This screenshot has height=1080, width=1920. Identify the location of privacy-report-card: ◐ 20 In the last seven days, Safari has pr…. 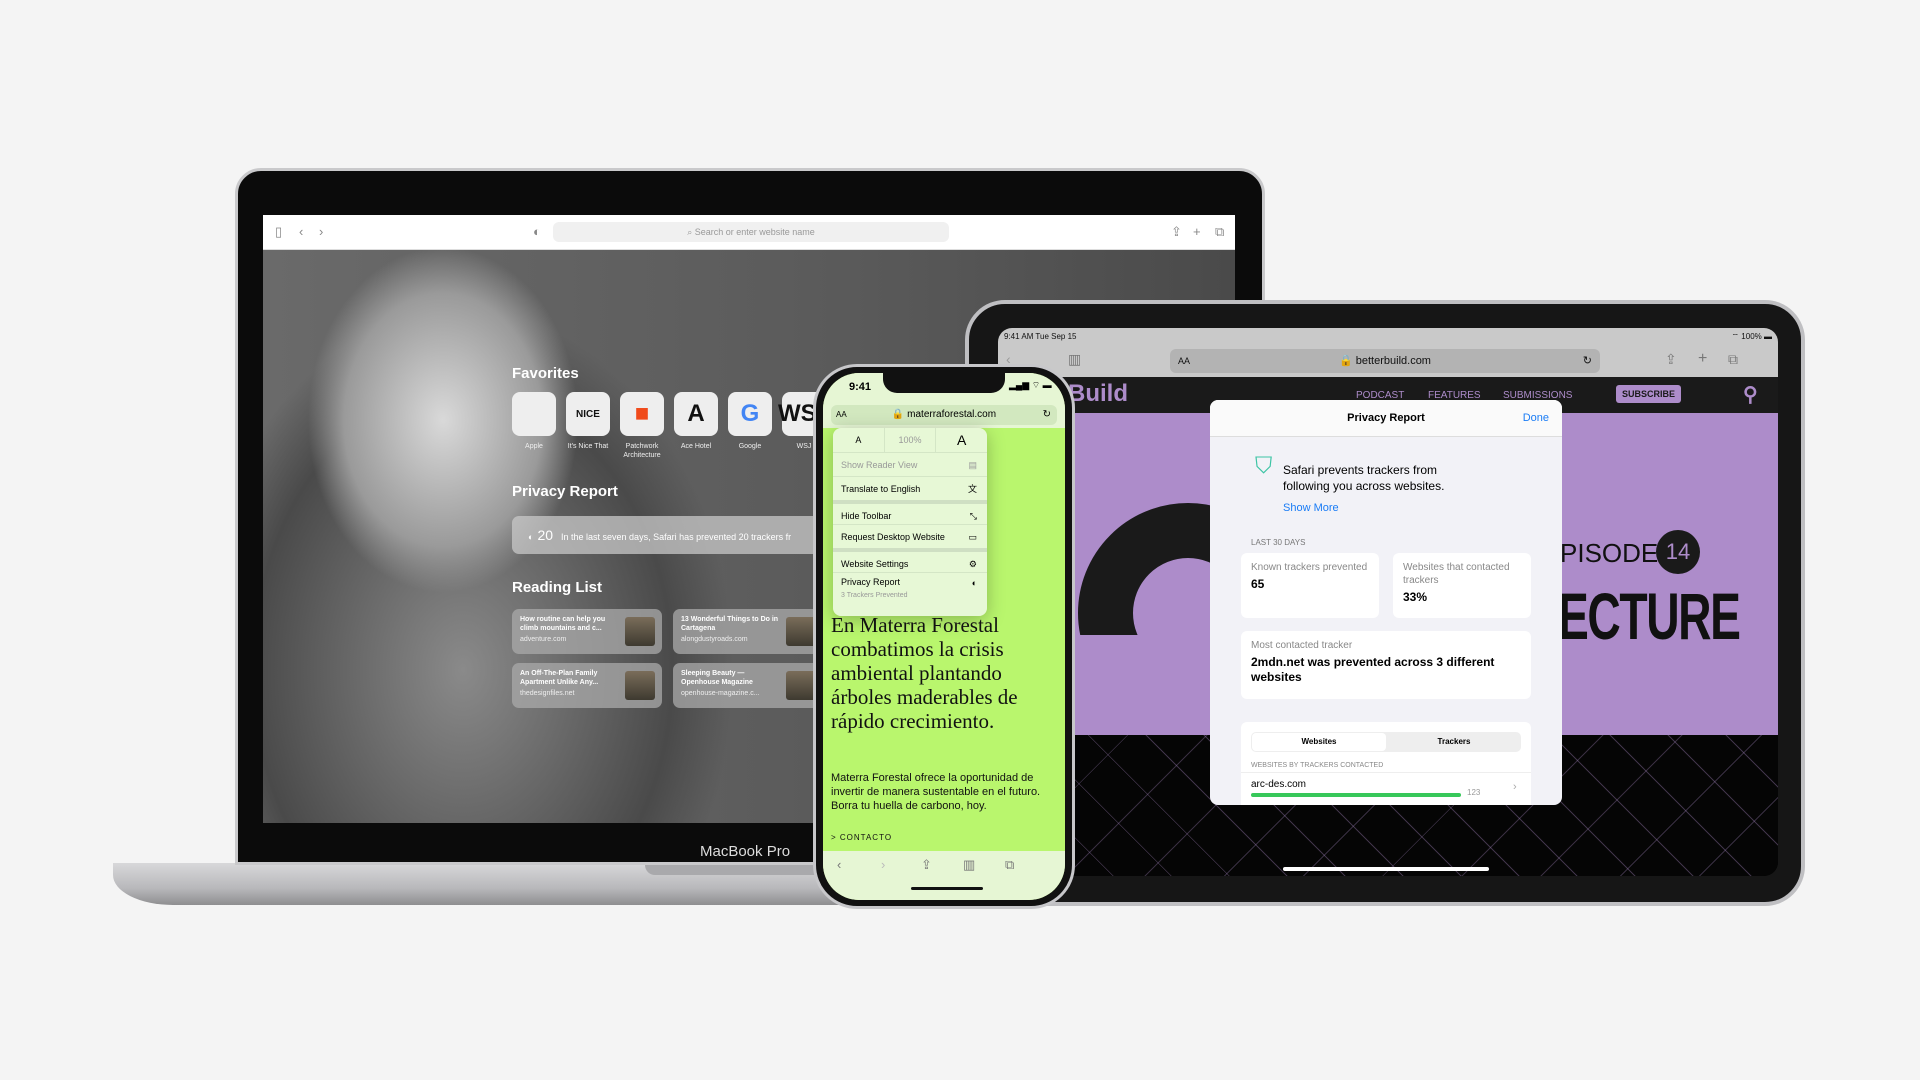
(672, 535).